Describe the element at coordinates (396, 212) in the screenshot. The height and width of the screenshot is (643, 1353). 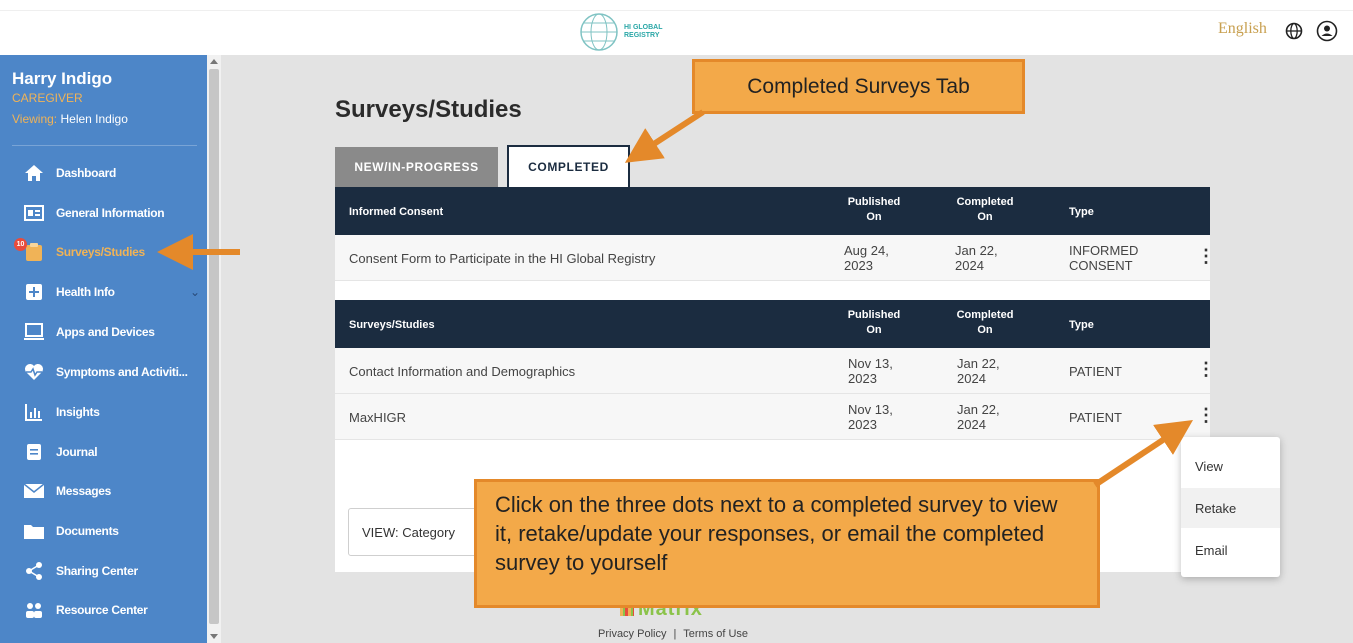
I see `column-header-section: Informed Consent` at that location.